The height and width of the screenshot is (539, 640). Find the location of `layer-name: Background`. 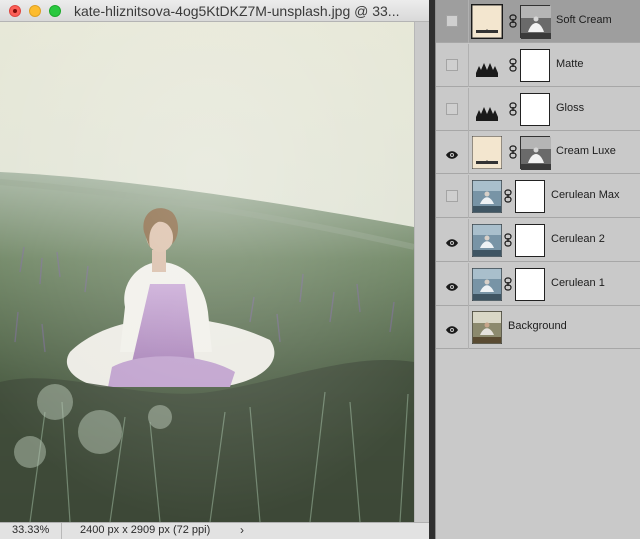

layer-name: Background is located at coordinates (537, 326).